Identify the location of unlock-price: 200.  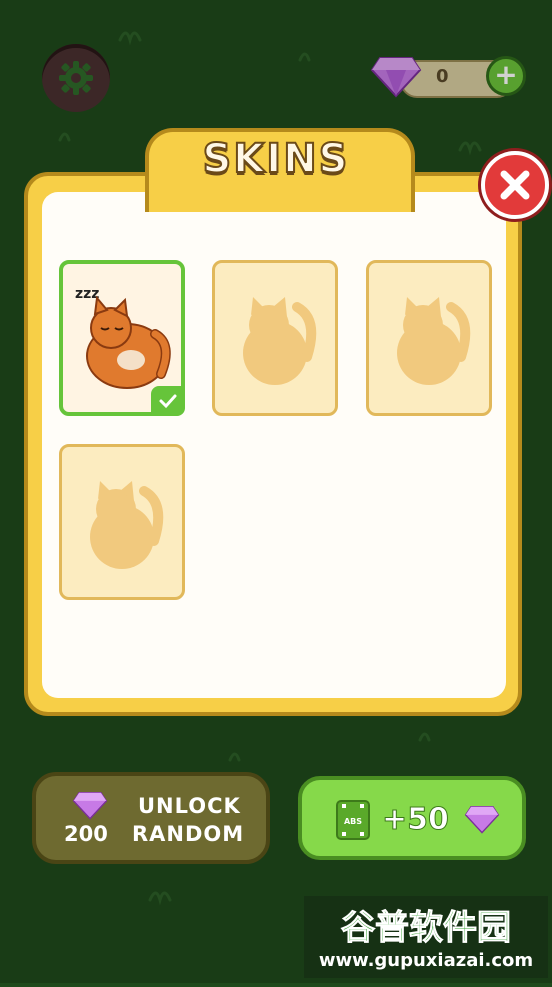
(86, 834).